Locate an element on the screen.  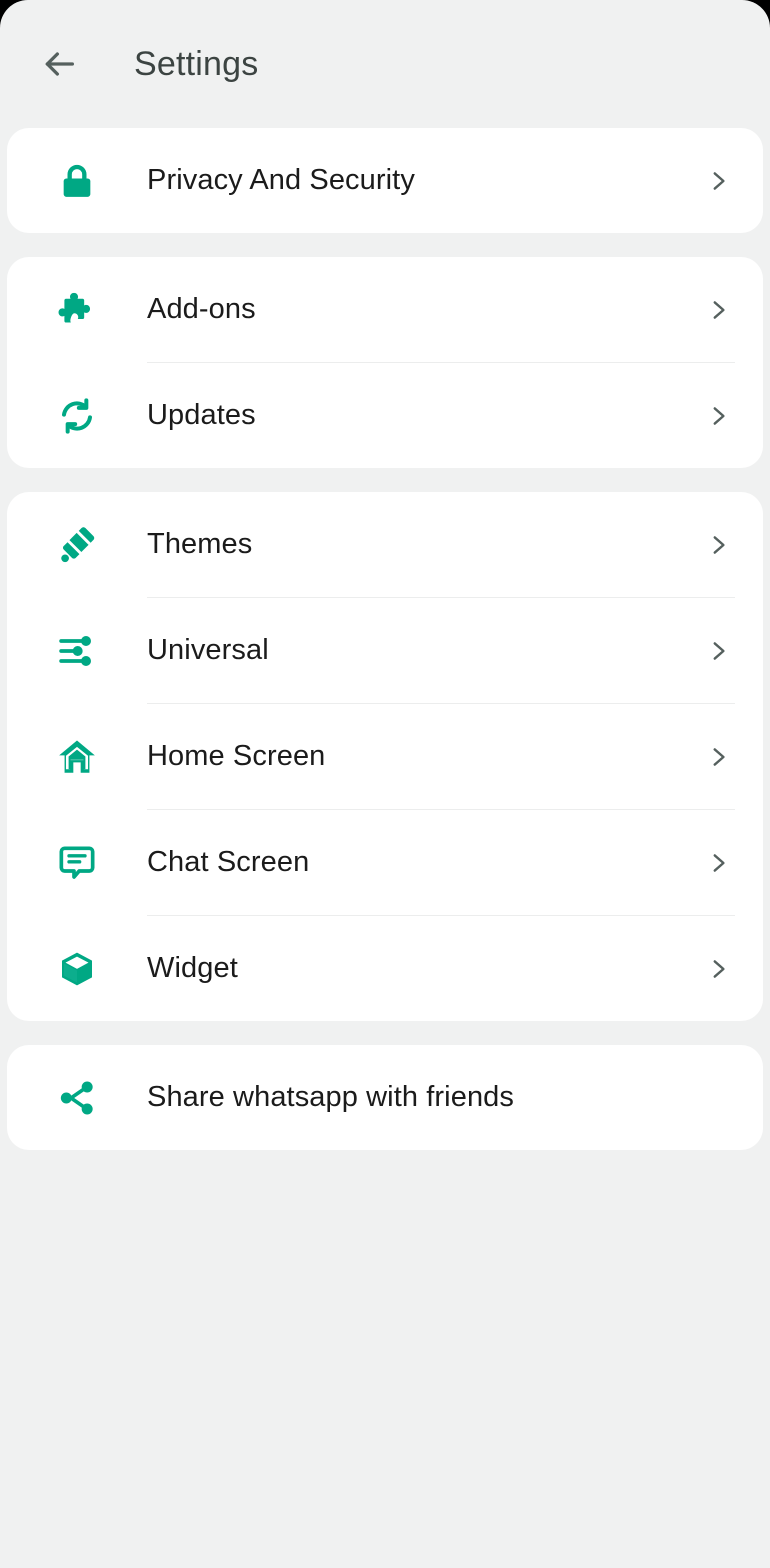
settings-row-widget: Widget is located at coordinates (385, 968).